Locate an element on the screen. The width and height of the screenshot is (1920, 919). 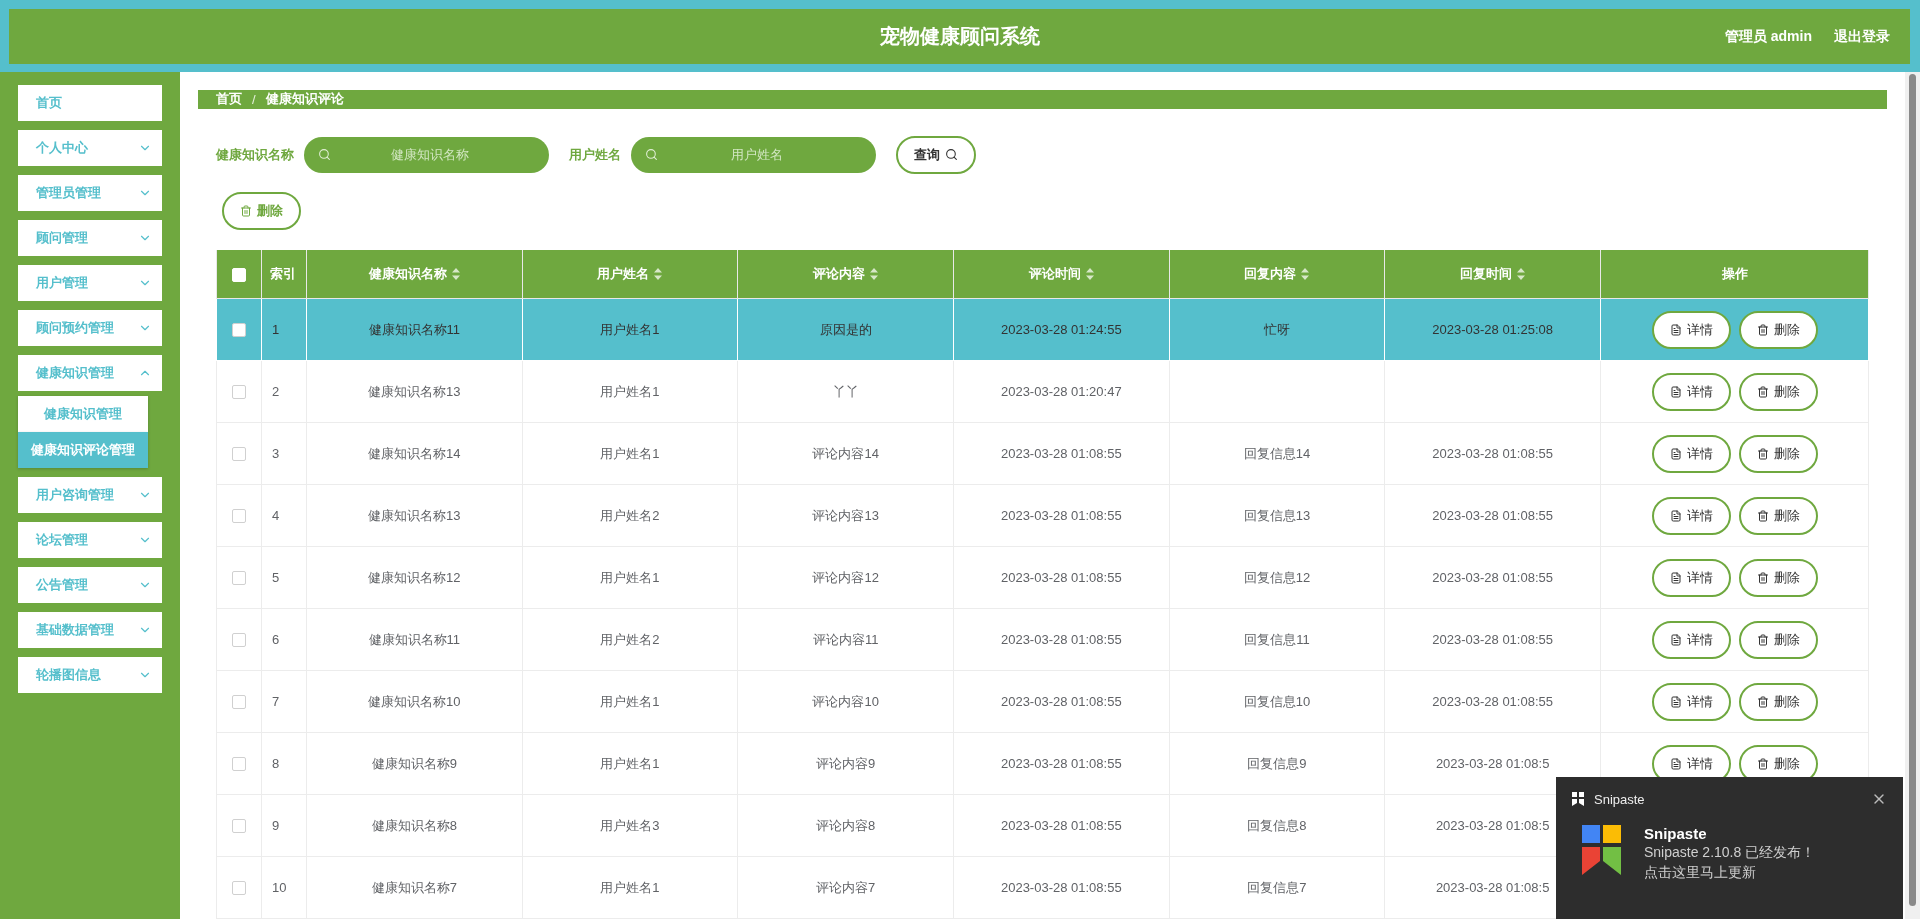
table-cell: 评论内容11 is located at coordinates (845, 639).